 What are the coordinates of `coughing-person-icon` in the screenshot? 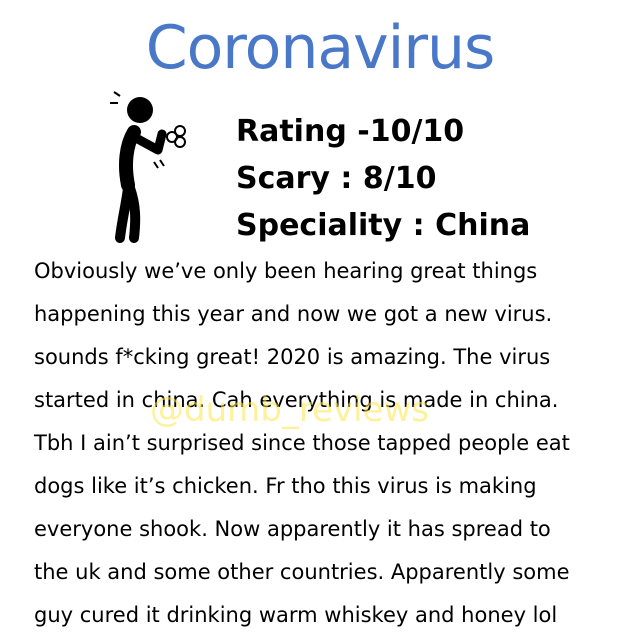 It's located at (146, 170).